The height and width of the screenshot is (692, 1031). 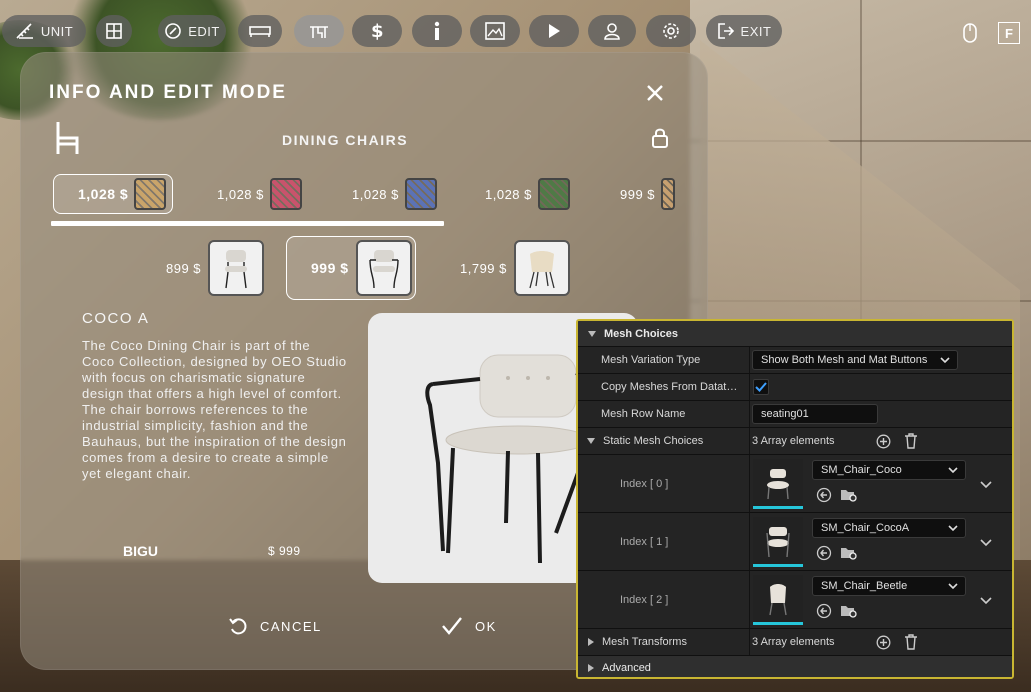 What do you see at coordinates (345, 140) in the screenshot?
I see `category-title: DINING CHAIRS` at bounding box center [345, 140].